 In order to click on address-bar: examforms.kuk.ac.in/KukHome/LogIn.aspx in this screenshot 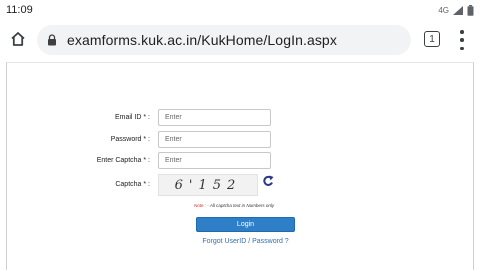, I will do `click(224, 40)`.